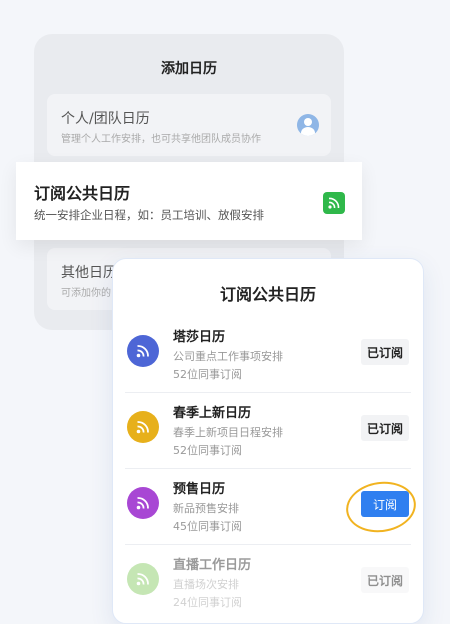  I want to click on subscribe-button: 订阅, so click(385, 504).